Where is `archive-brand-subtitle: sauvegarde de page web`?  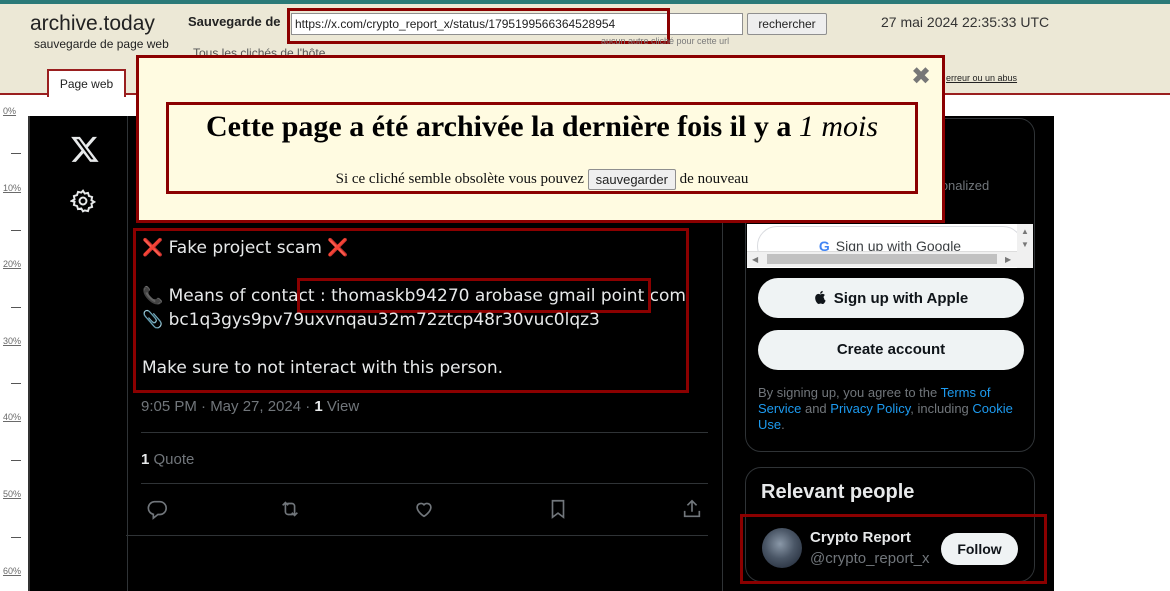
archive-brand-subtitle: sauvegarde de page web is located at coordinates (101, 44).